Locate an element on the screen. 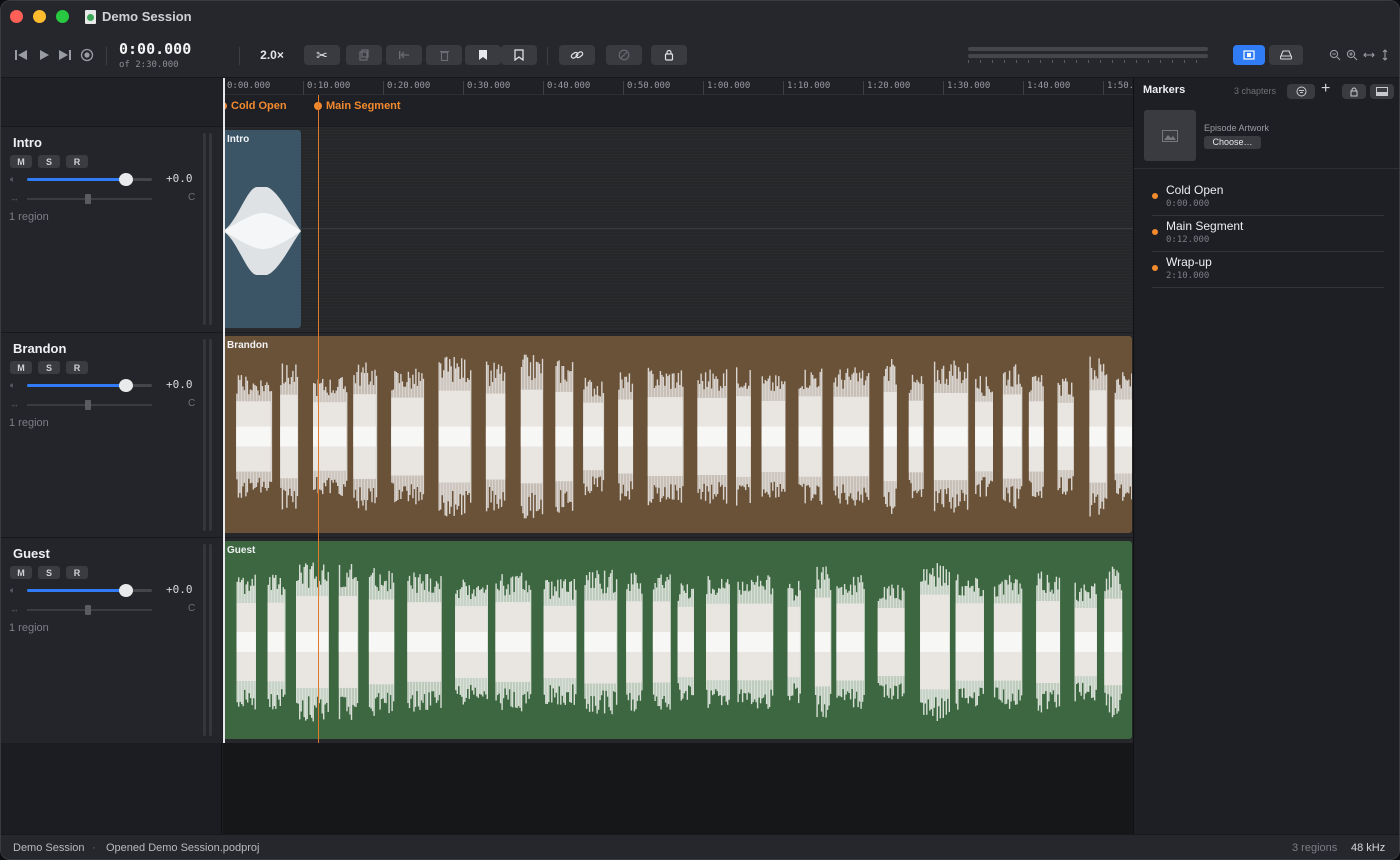 Image resolution: width=1400 pixels, height=860 pixels. region-count: 1 region is located at coordinates (29, 217).